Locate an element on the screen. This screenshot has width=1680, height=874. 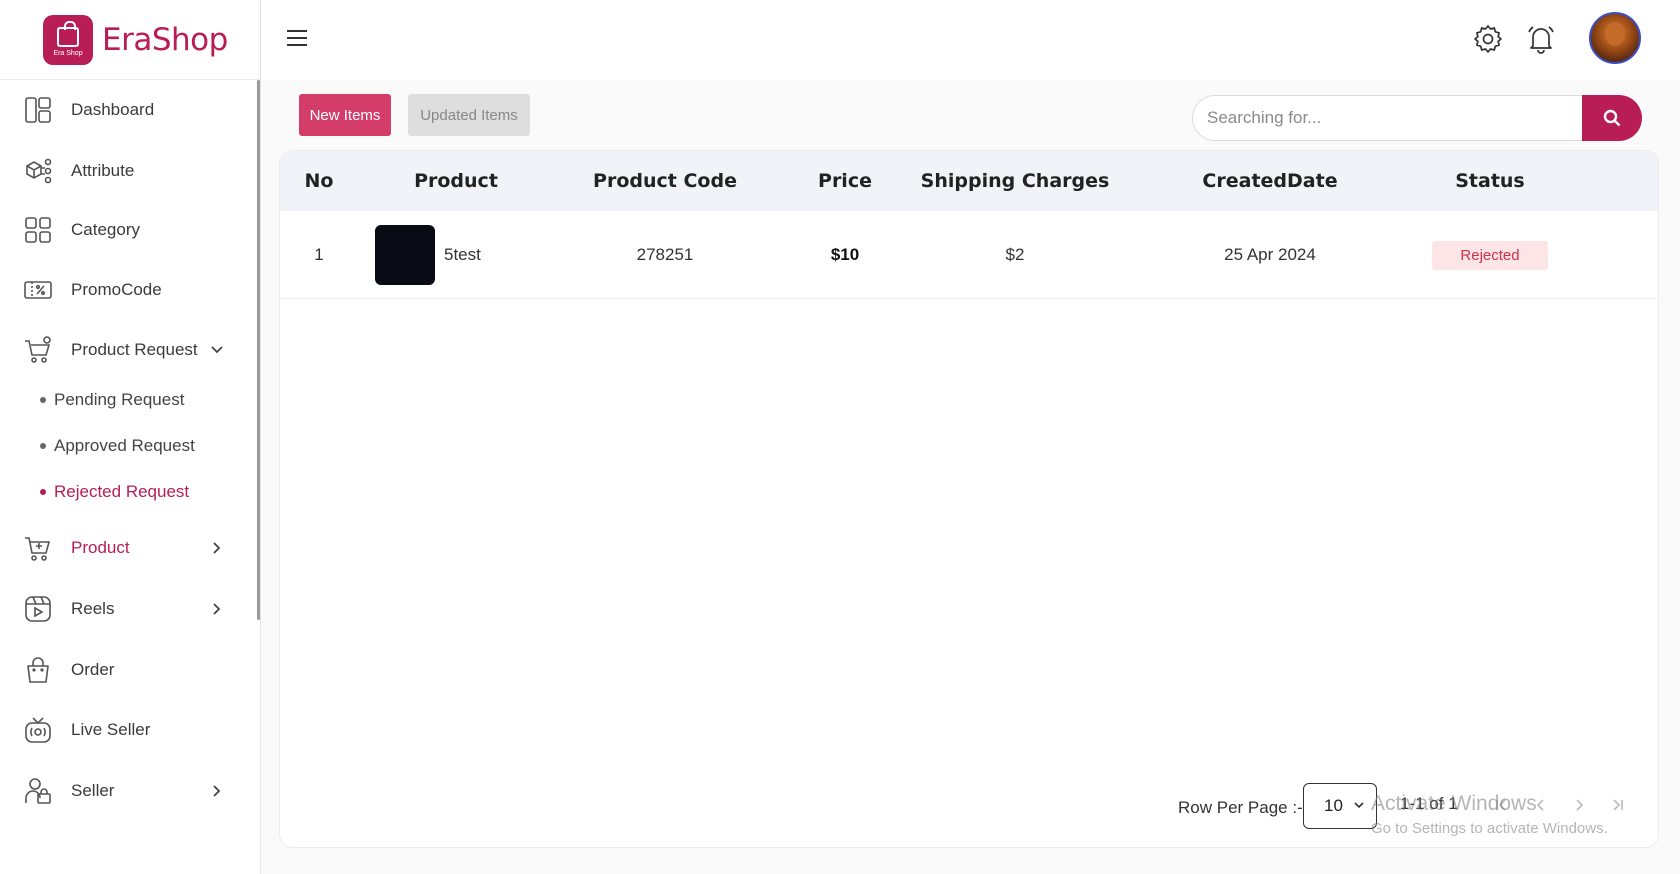
search-bar is located at coordinates (1417, 118).